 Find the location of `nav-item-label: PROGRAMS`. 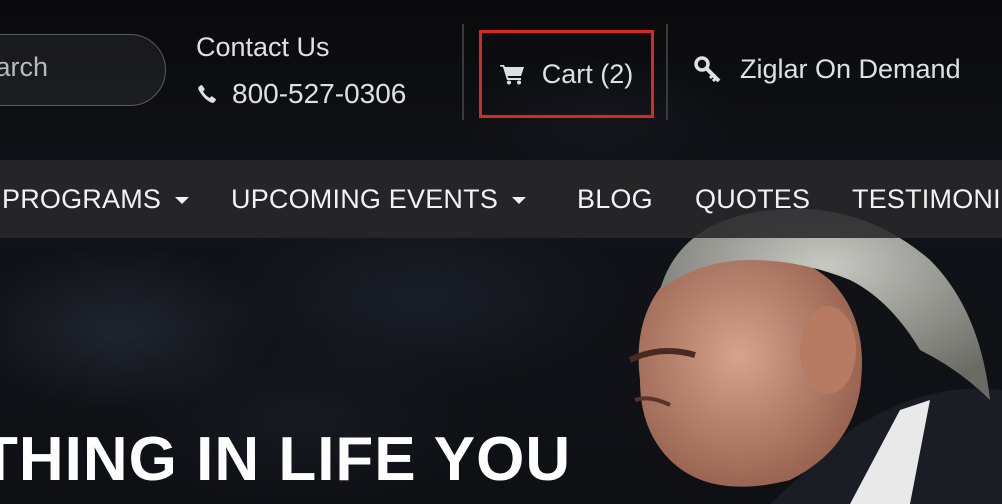

nav-item-label: PROGRAMS is located at coordinates (82, 199).